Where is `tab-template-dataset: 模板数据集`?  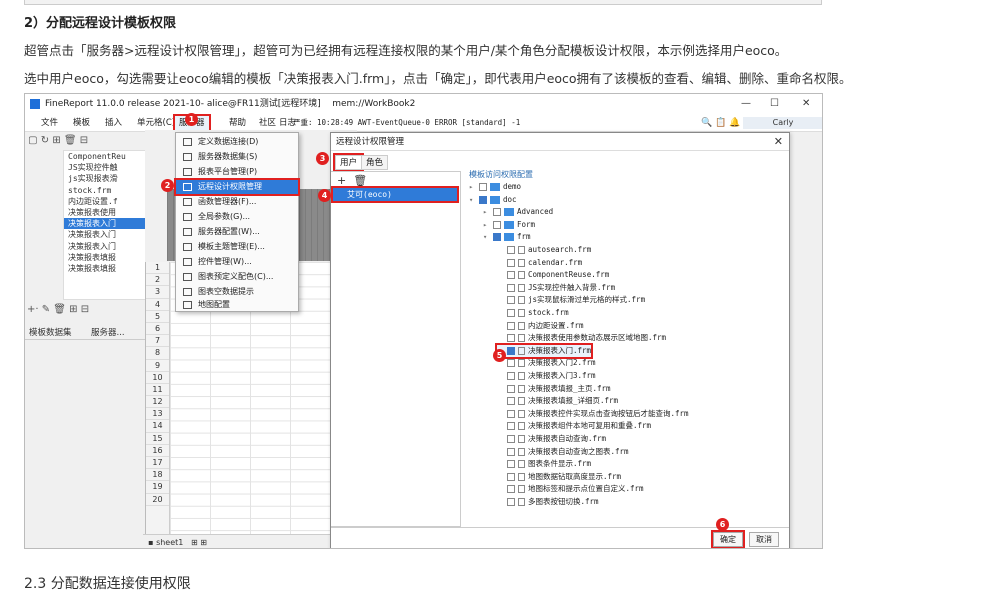 tab-template-dataset: 模板数据集 is located at coordinates (50, 333).